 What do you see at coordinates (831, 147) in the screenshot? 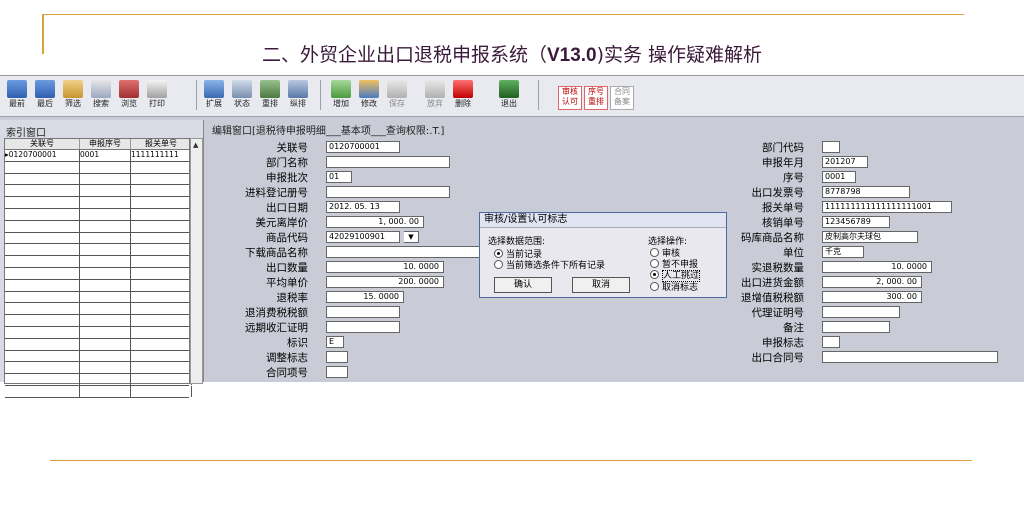
I see `dept-code-field` at bounding box center [831, 147].